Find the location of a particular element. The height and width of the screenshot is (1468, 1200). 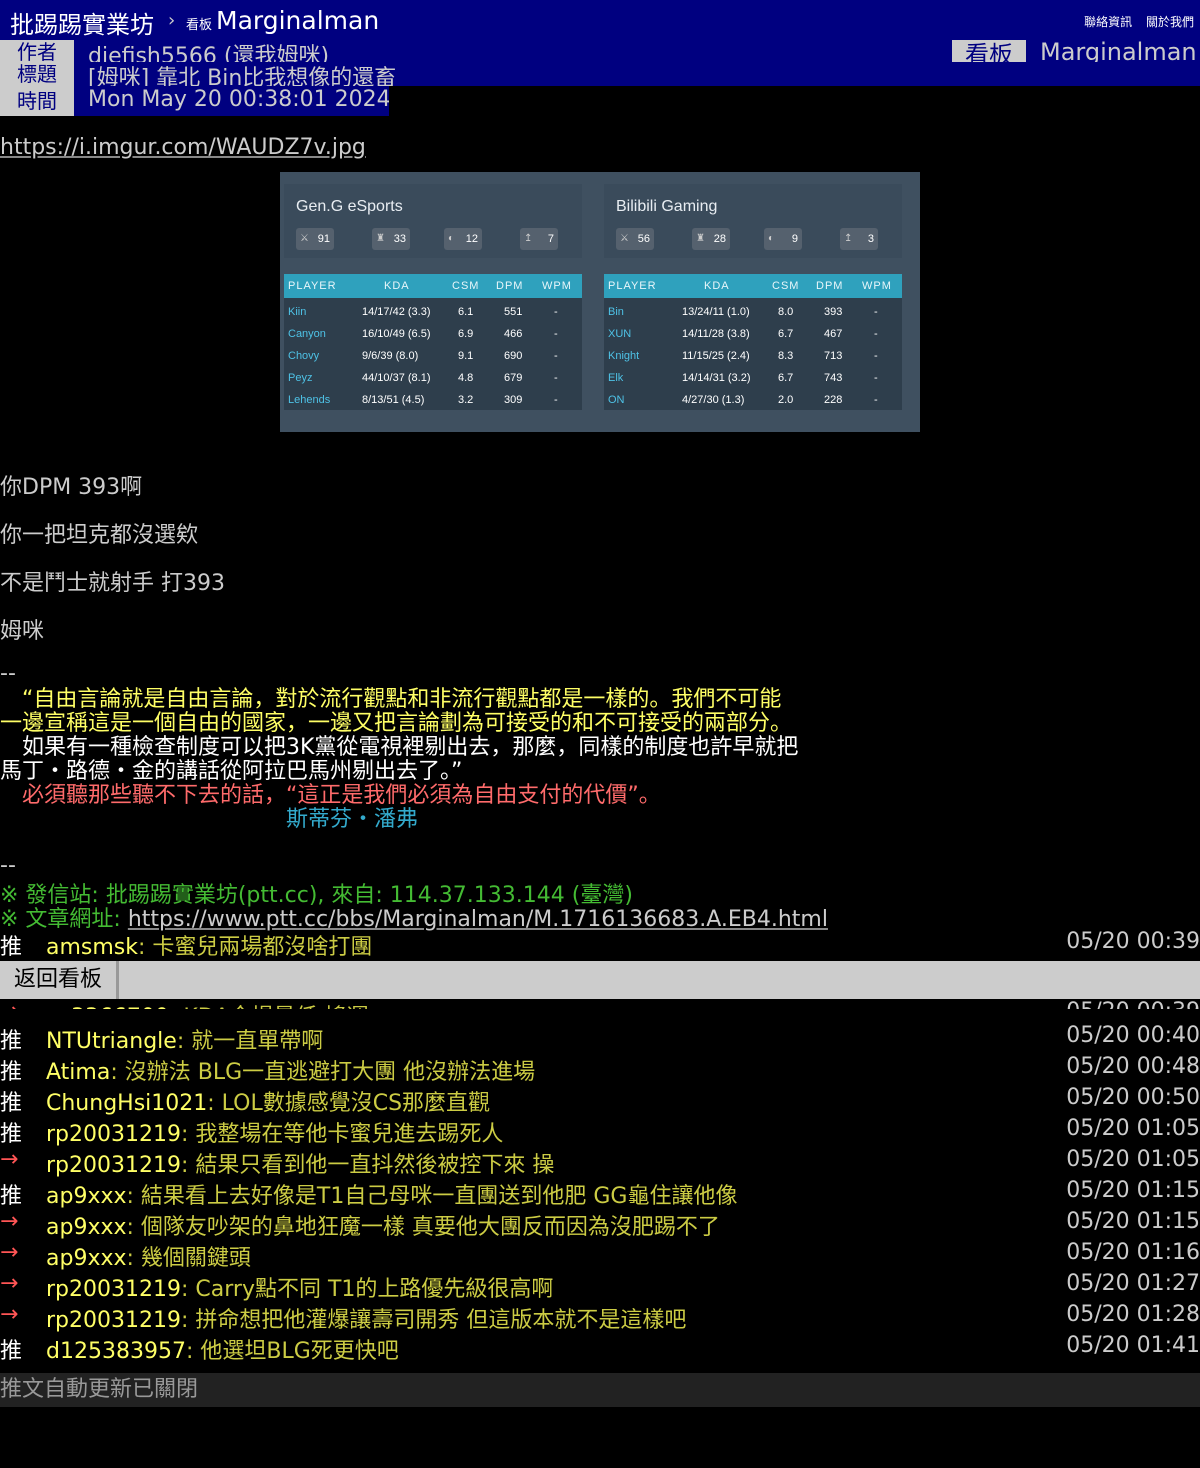

push-user: d125383957 is located at coordinates (116, 1351).